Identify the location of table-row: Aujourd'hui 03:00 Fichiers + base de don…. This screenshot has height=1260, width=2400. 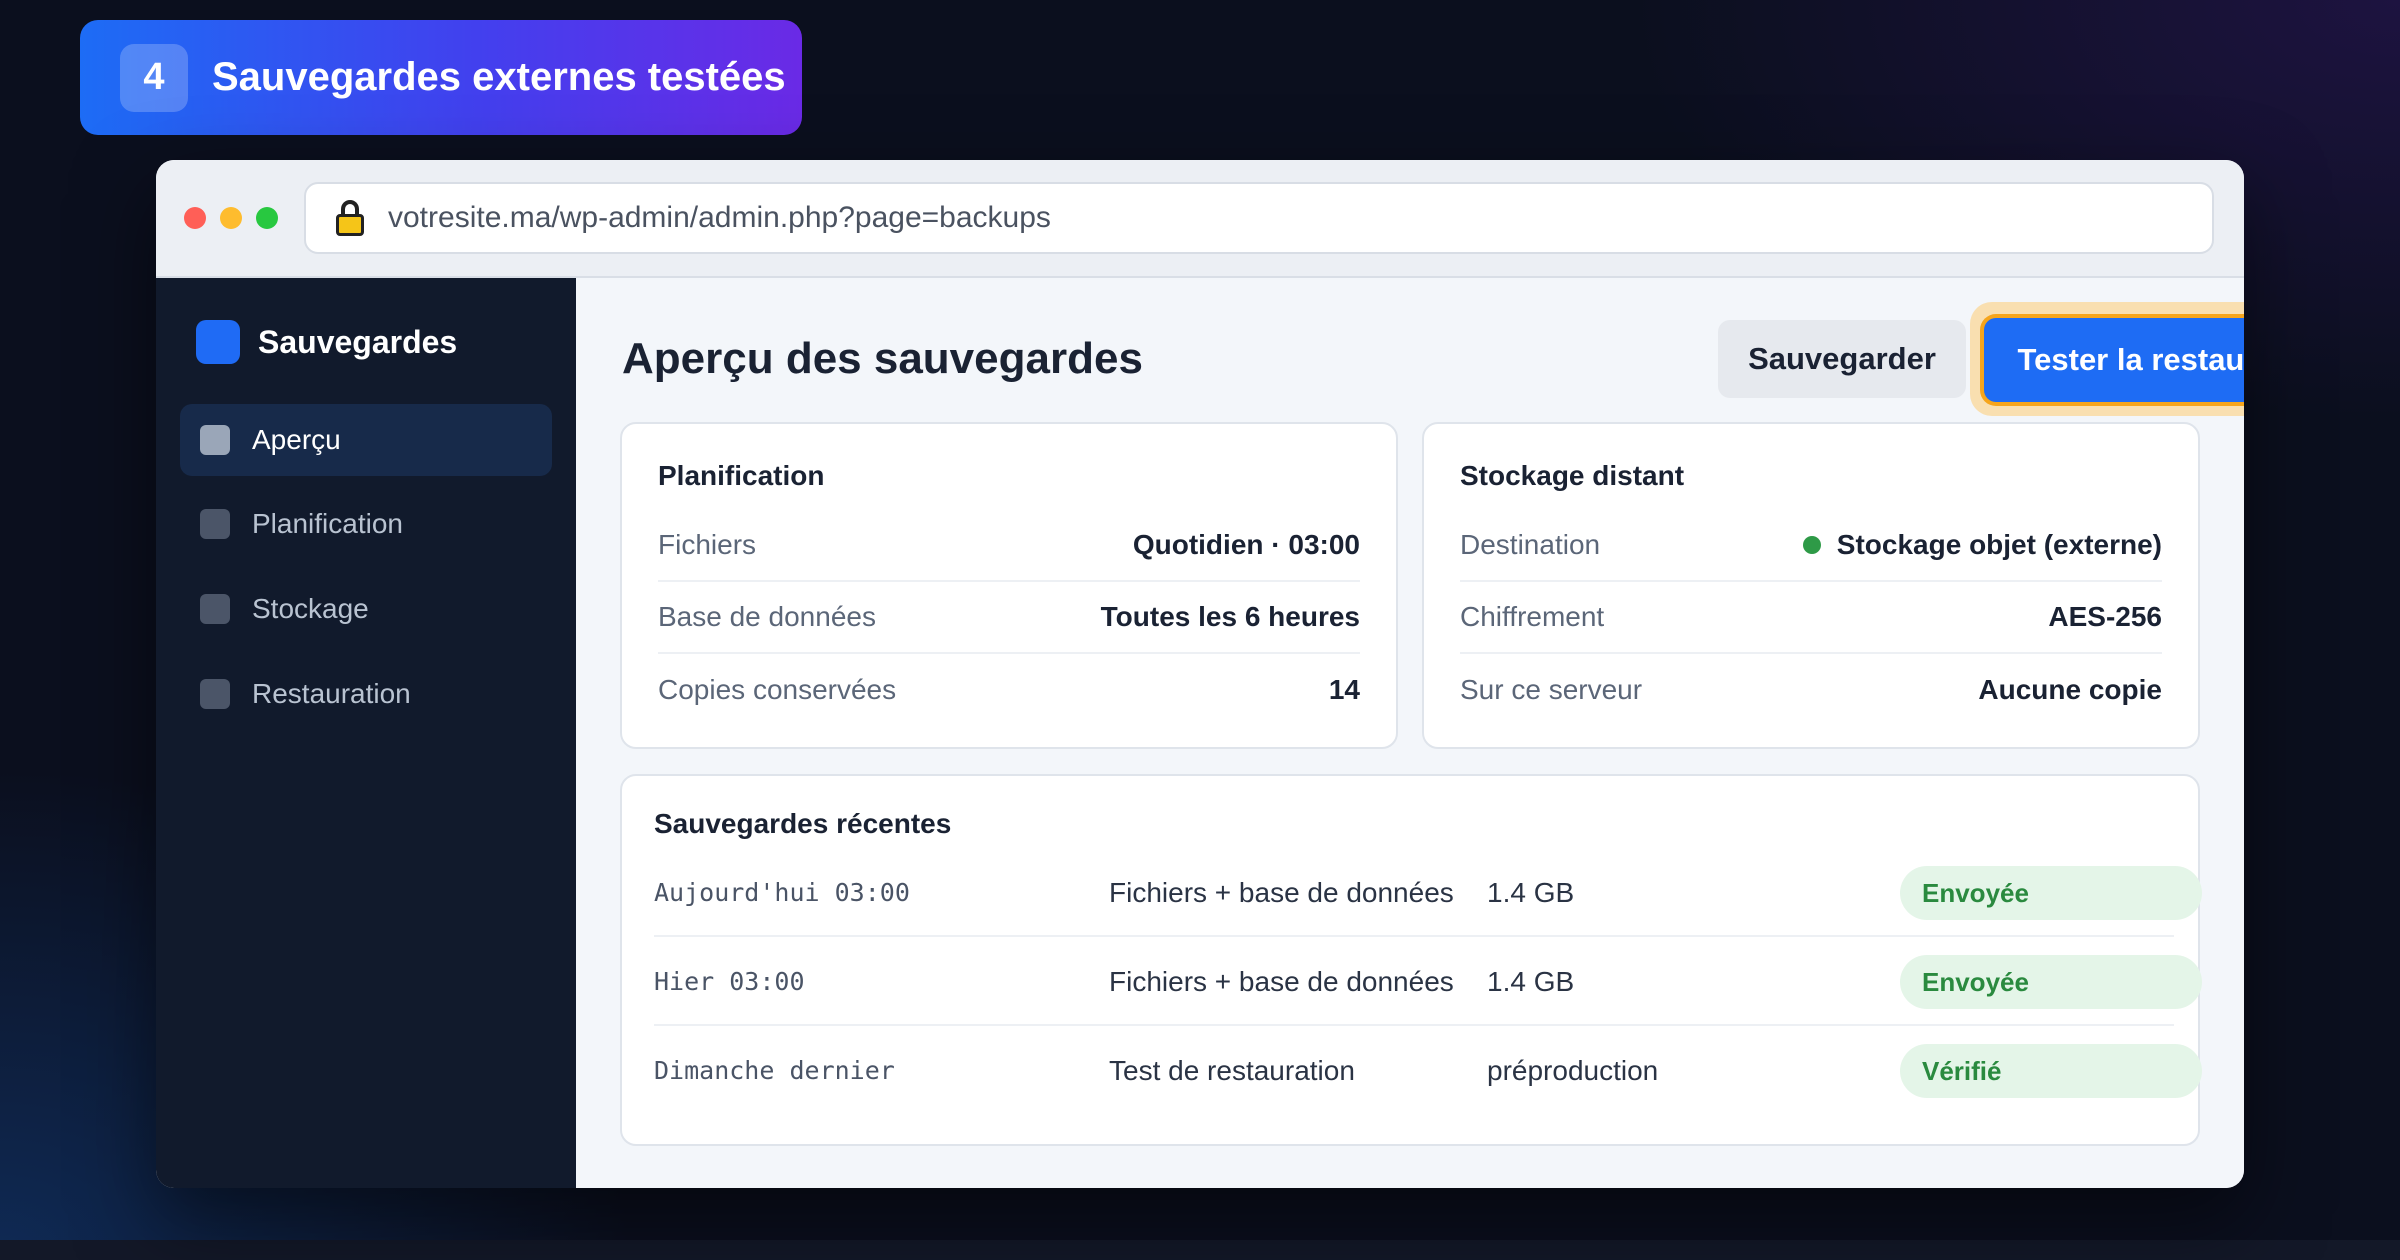
(1428, 892).